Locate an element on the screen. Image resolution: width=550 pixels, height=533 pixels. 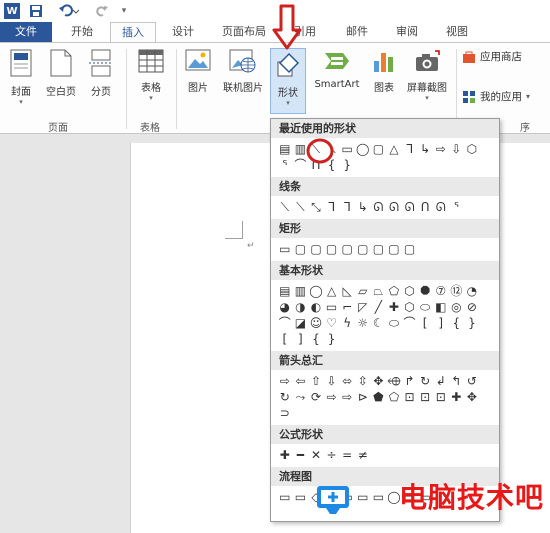
shape-item: ◺ is located at coordinates (347, 291).